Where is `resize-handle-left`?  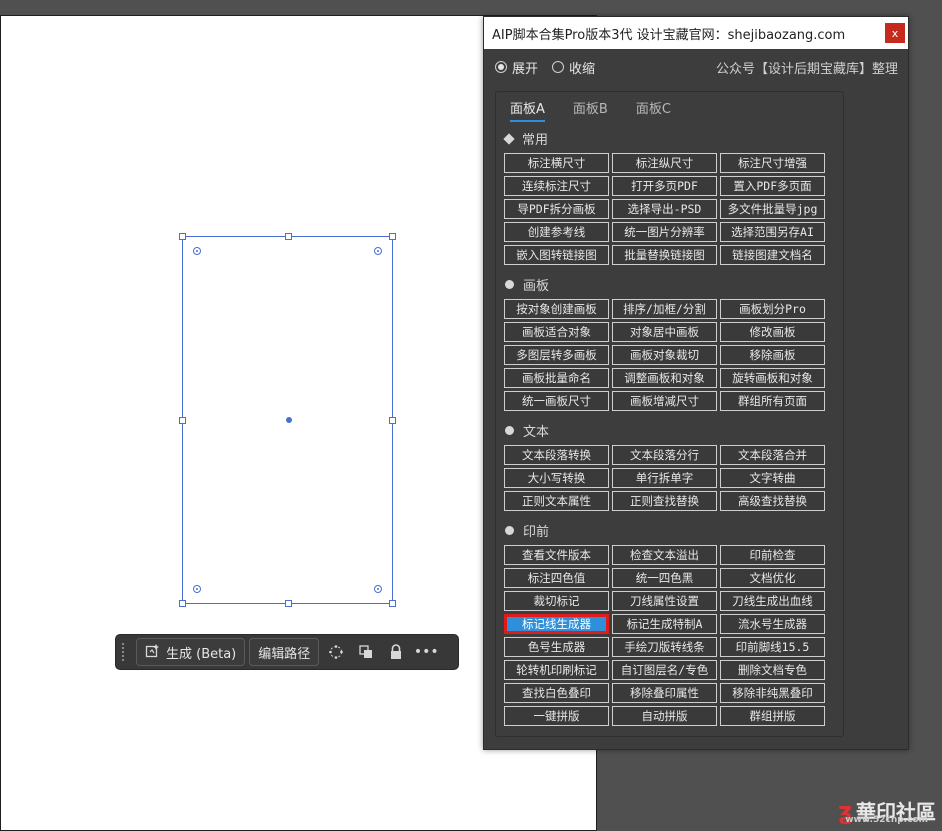
resize-handle-left is located at coordinates (182, 420).